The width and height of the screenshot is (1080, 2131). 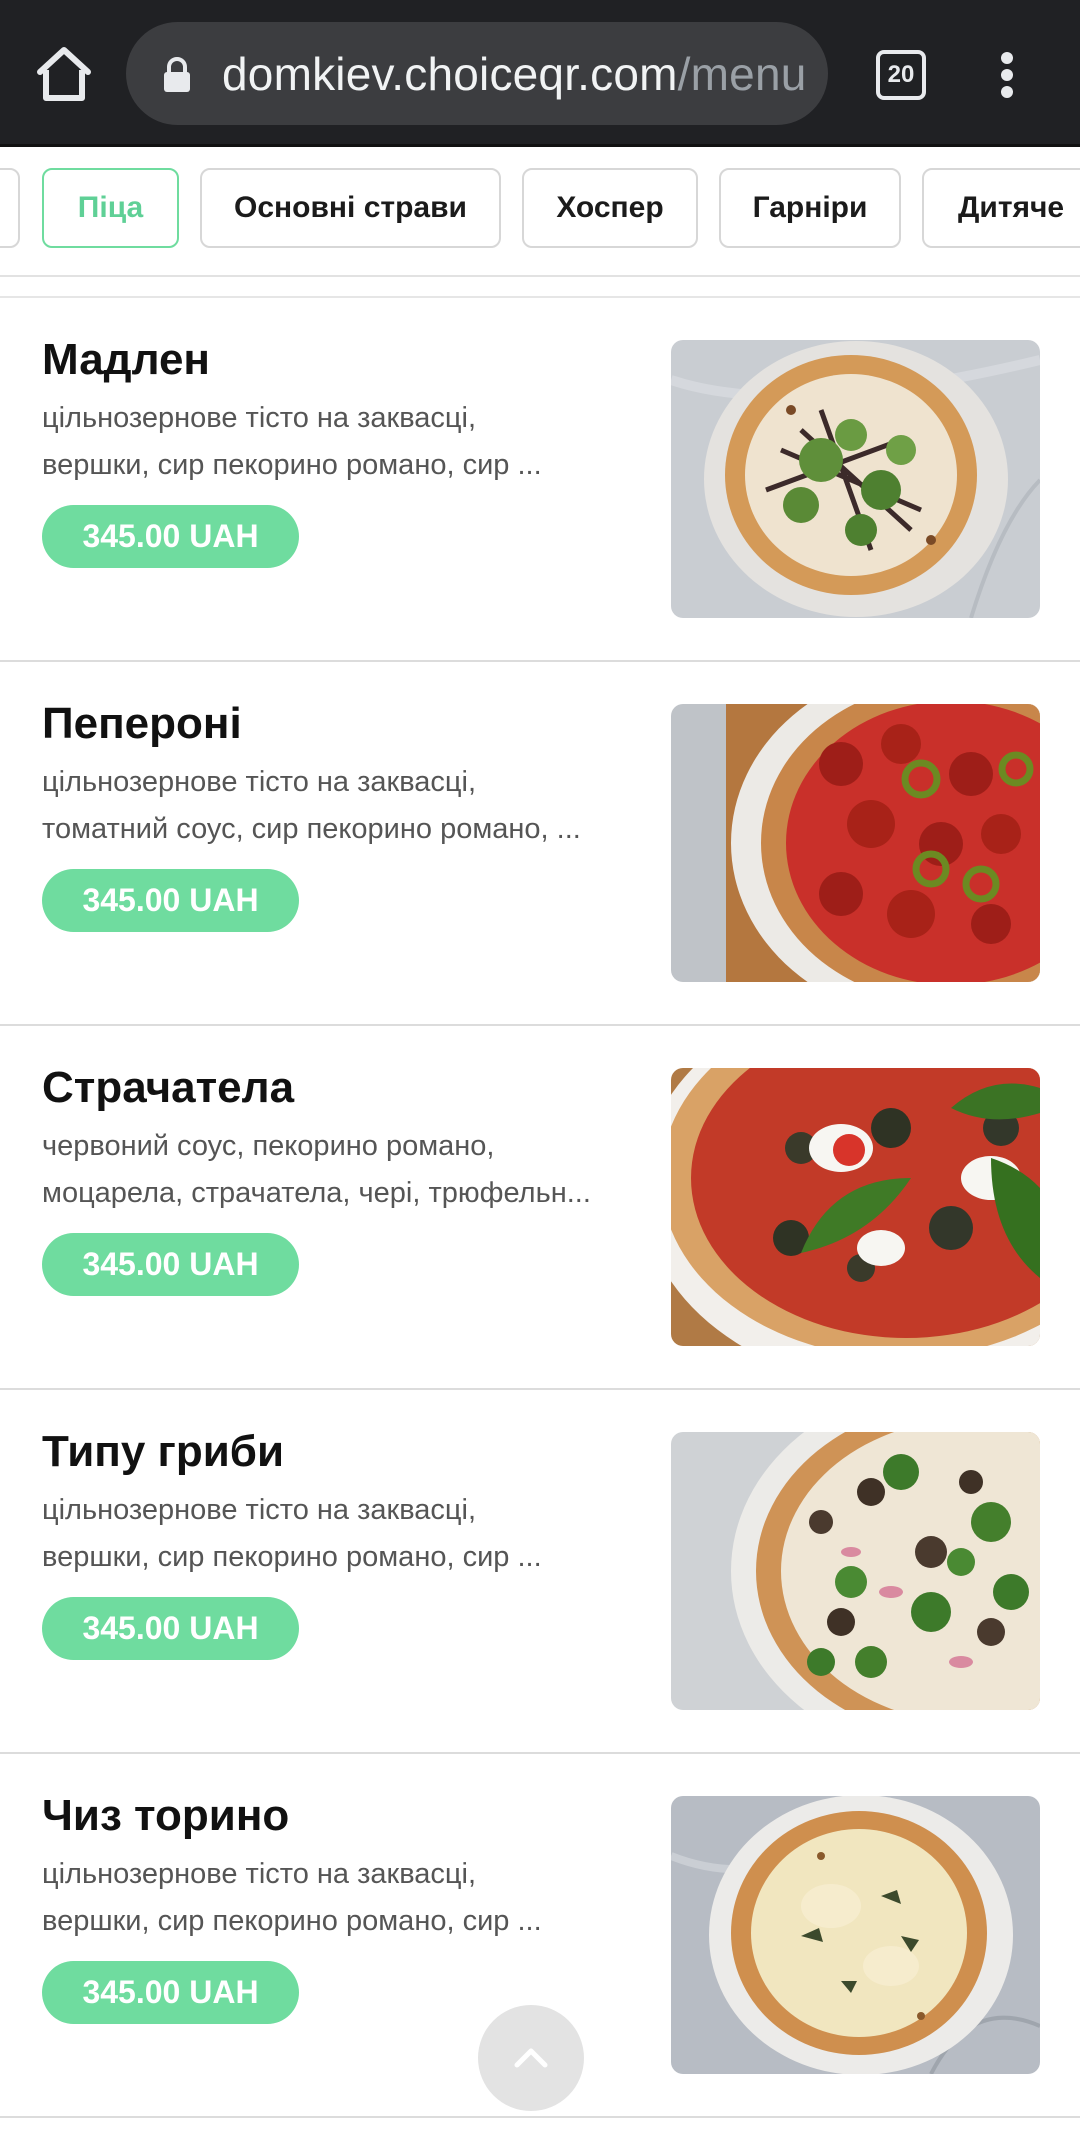 I want to click on category-chip-kids: Дитяче, so click(x=1001, y=208).